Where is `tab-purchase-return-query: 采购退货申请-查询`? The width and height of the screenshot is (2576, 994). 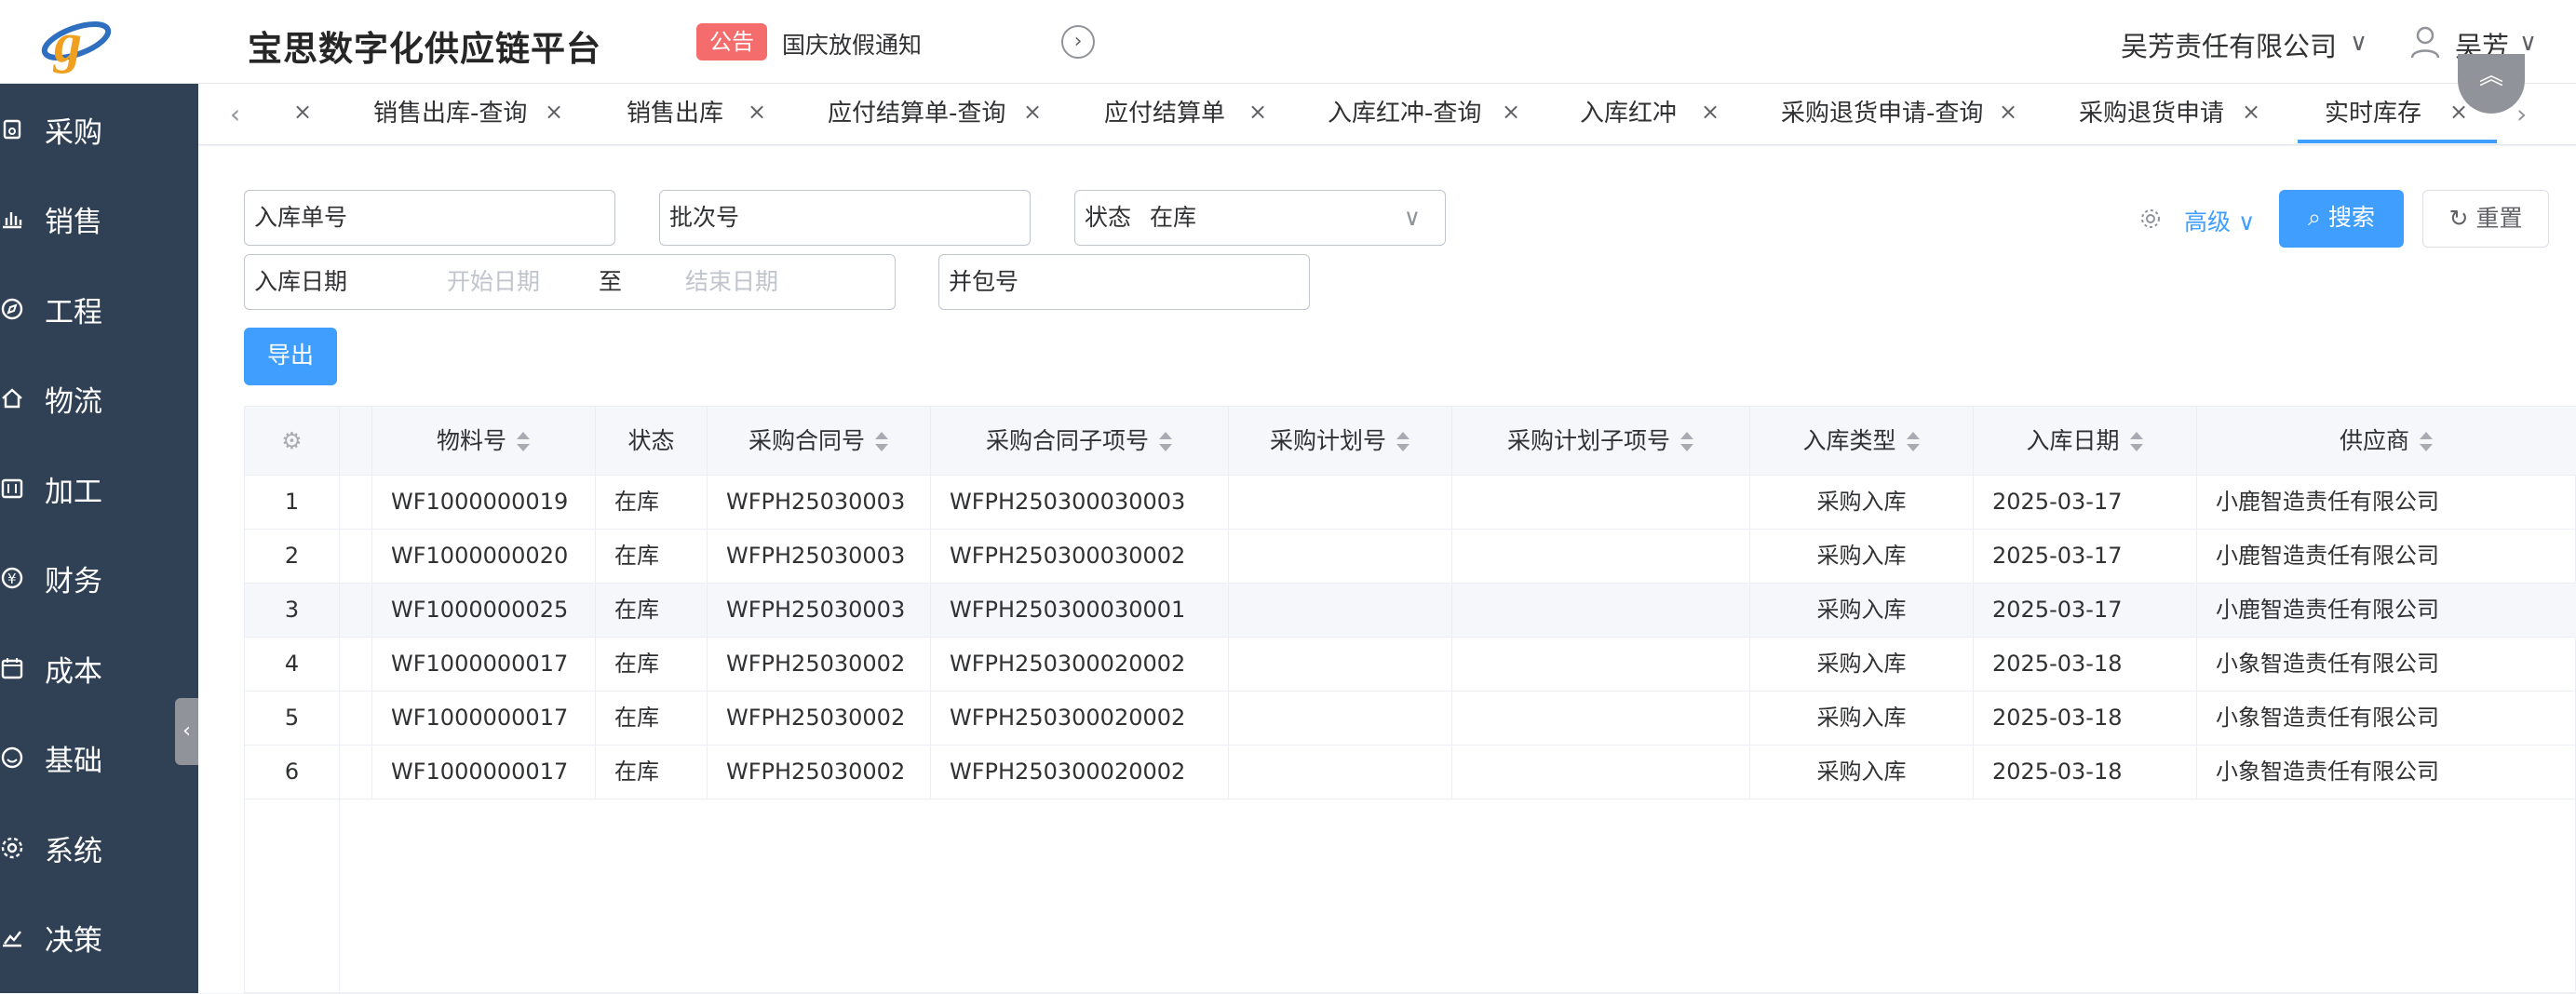
tab-purchase-return-query: 采购退货申请-查询 is located at coordinates (1882, 113).